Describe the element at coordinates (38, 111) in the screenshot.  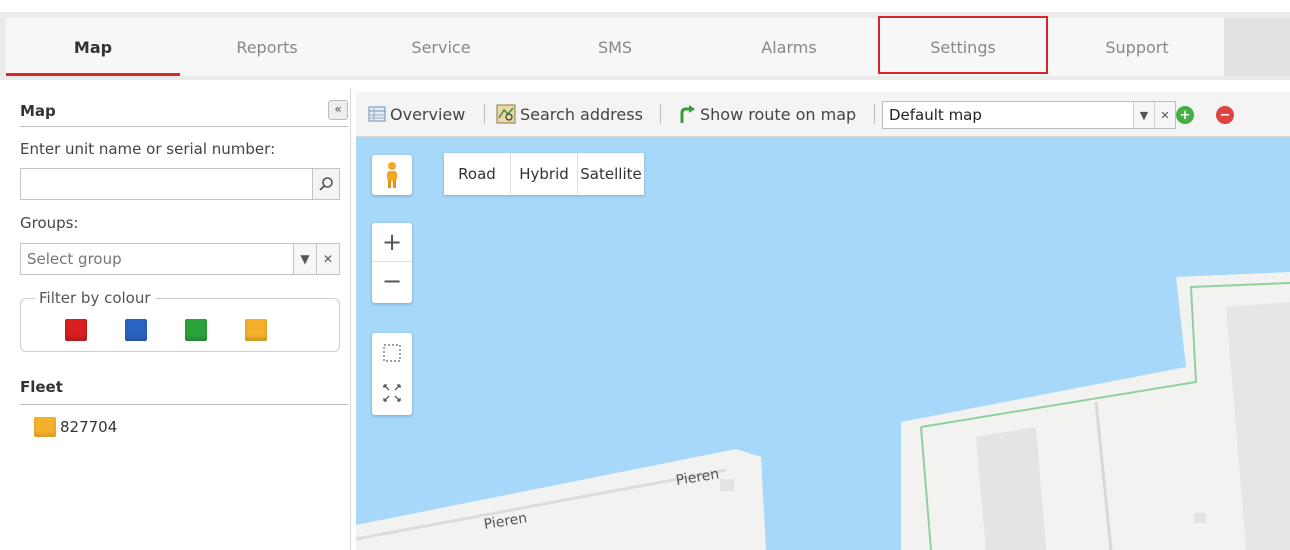
I see `sidebar-title: Map` at that location.